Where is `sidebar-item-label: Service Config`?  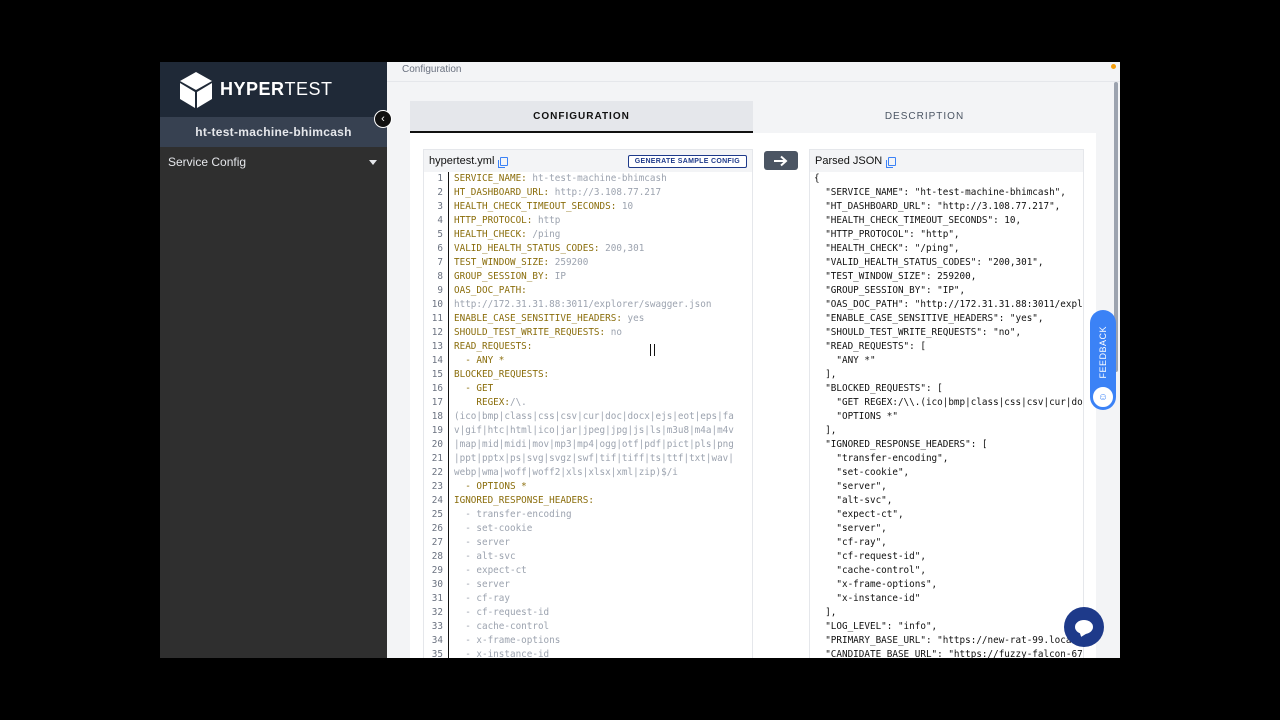
sidebar-item-label: Service Config is located at coordinates (207, 162).